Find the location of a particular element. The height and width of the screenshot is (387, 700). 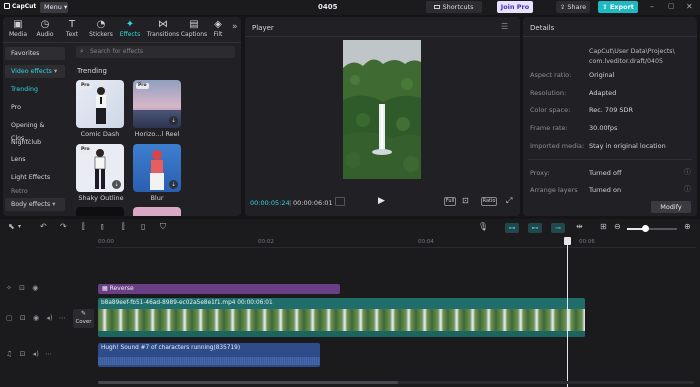

share-button: ⇪ Share is located at coordinates (573, 7).